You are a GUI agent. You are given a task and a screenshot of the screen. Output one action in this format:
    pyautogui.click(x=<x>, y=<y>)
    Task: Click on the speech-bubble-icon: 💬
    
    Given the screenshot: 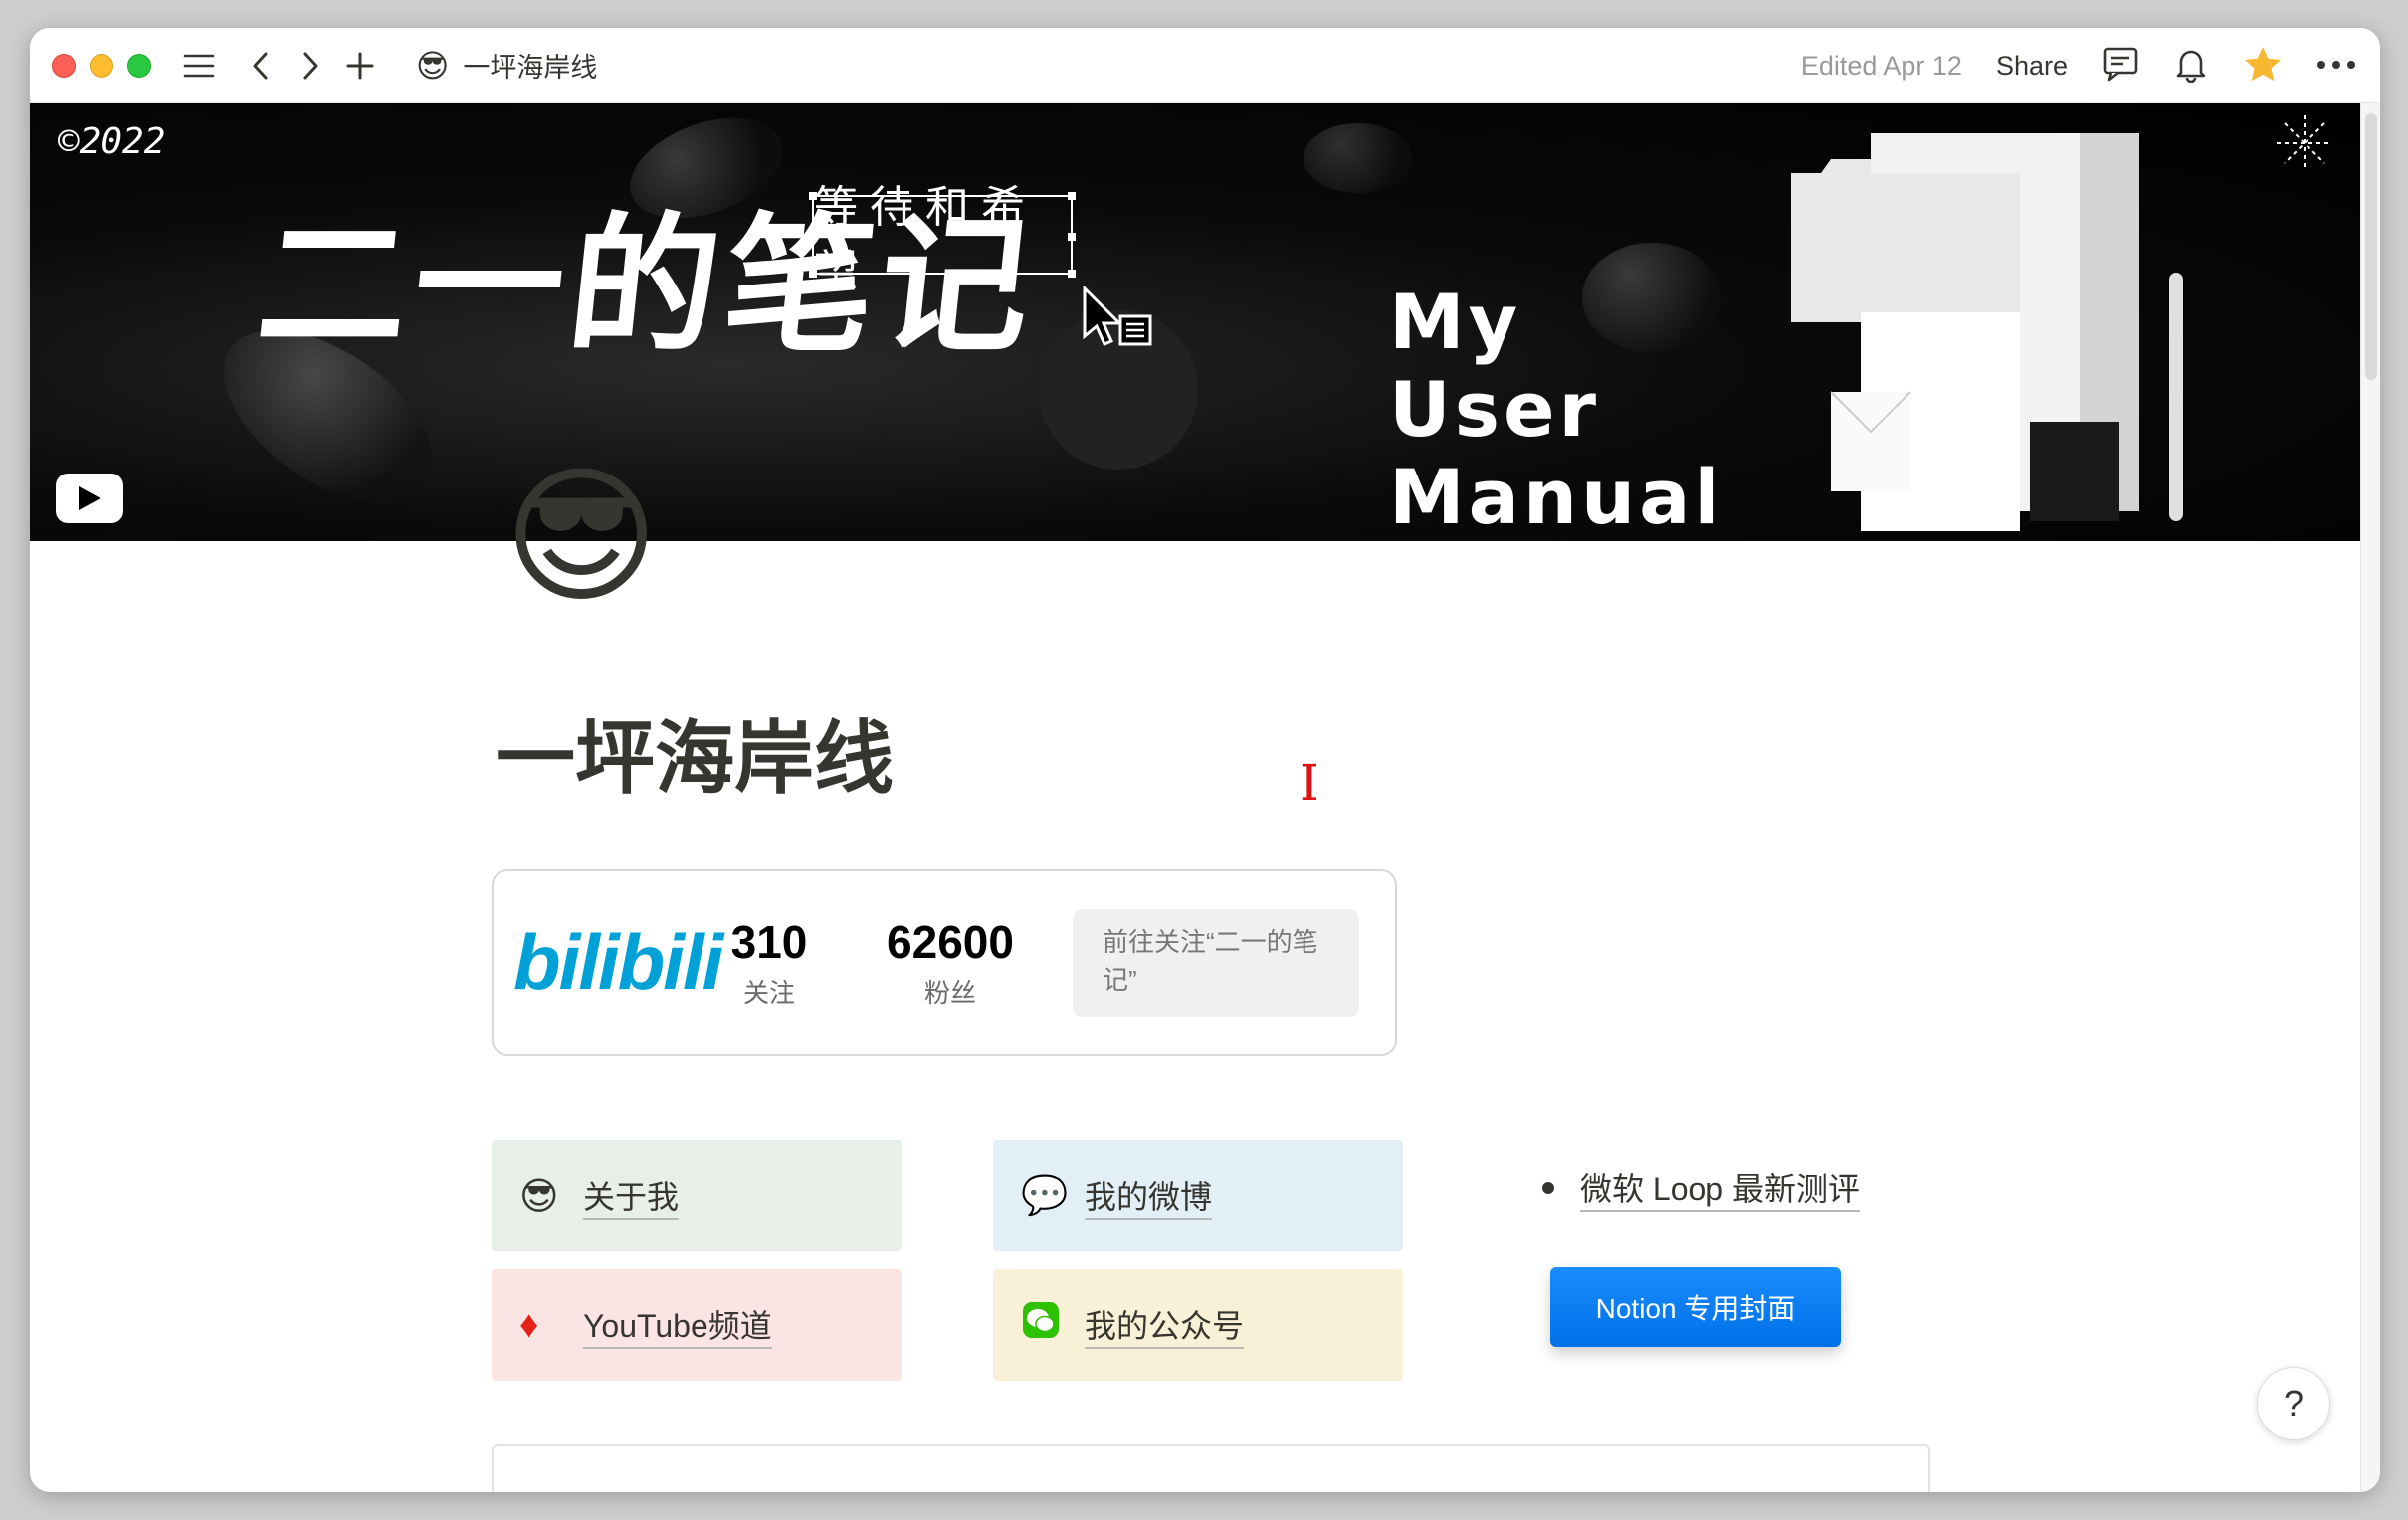 What is the action you would take?
    pyautogui.click(x=1045, y=1196)
    